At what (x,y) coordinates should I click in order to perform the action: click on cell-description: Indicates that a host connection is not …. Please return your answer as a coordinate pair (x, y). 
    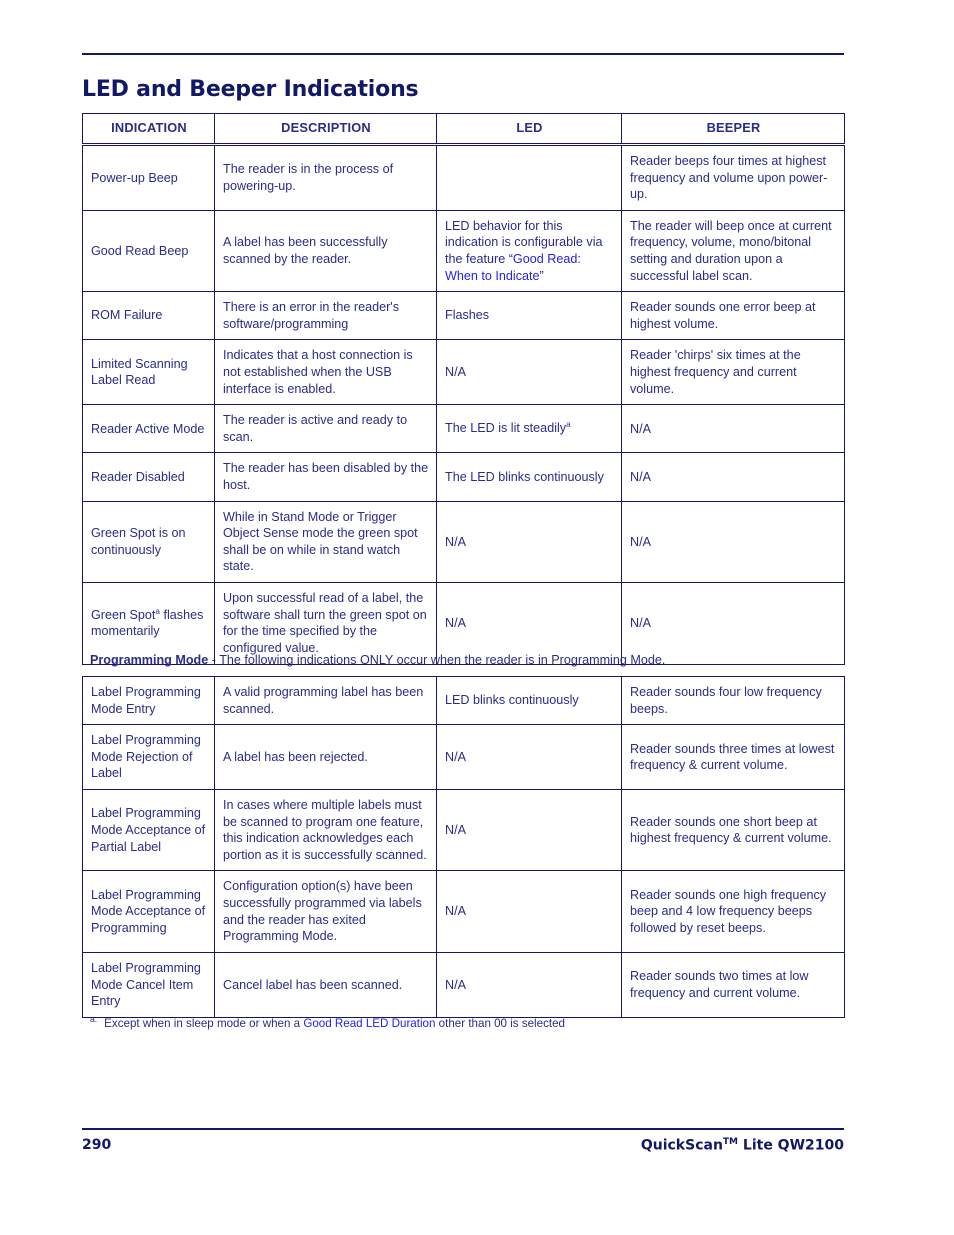
    Looking at the image, I should click on (325, 372).